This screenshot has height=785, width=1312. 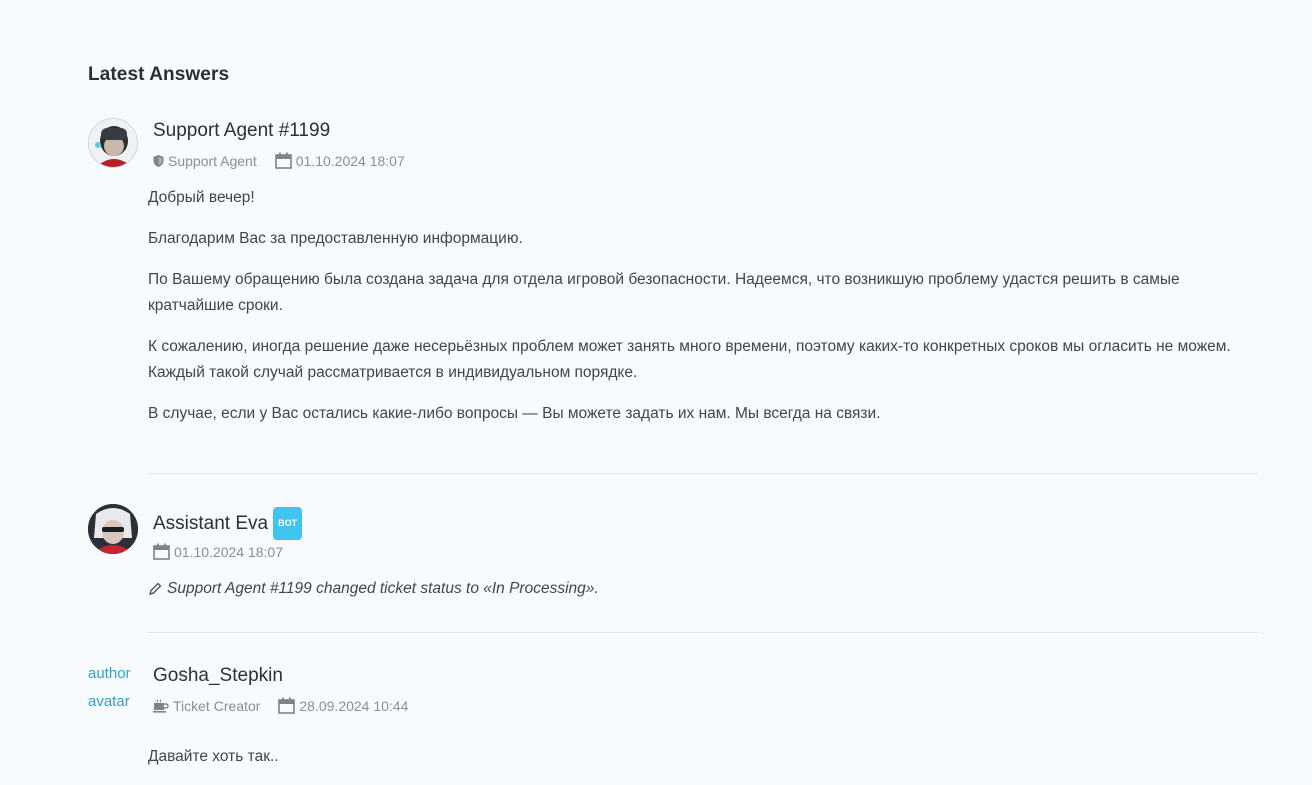 I want to click on answer-meta: Support Agent 01.10.2024 18:07, so click(x=288, y=160).